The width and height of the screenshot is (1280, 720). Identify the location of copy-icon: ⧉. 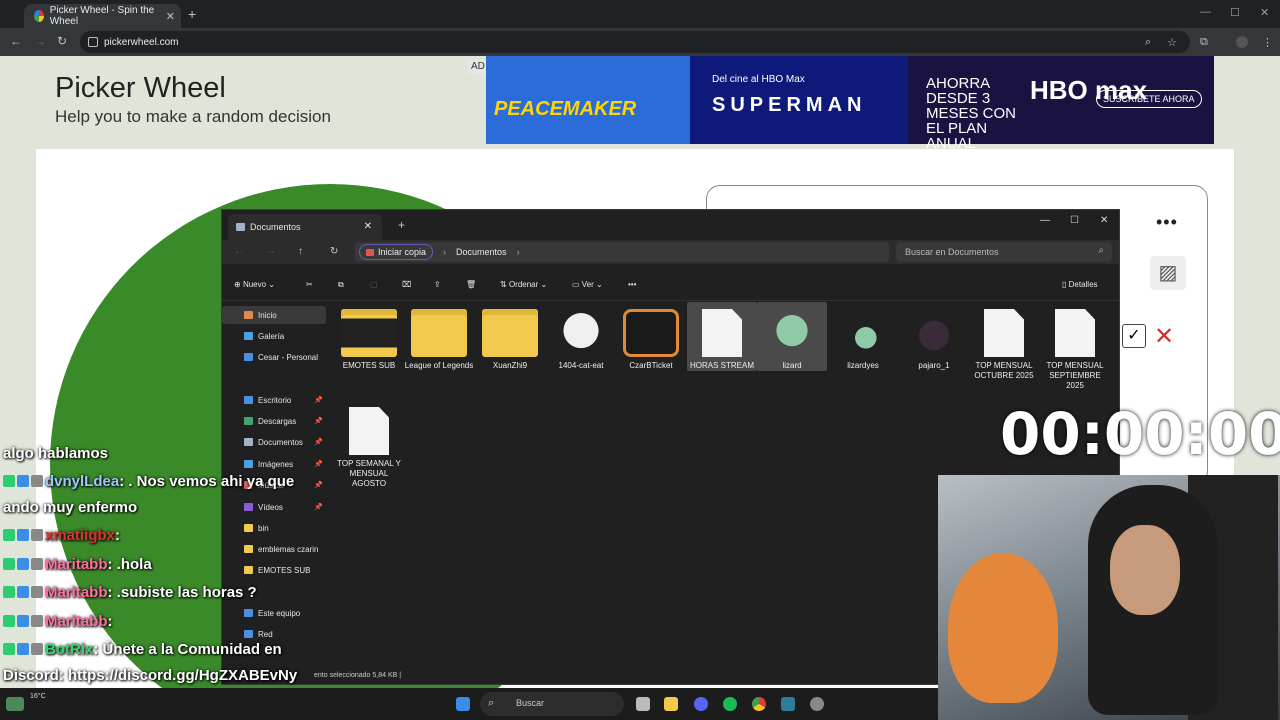
(341, 285).